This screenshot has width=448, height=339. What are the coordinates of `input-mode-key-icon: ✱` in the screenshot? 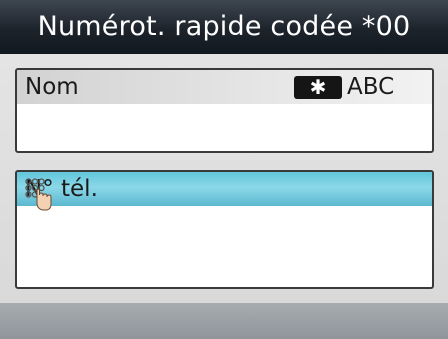 It's located at (318, 87).